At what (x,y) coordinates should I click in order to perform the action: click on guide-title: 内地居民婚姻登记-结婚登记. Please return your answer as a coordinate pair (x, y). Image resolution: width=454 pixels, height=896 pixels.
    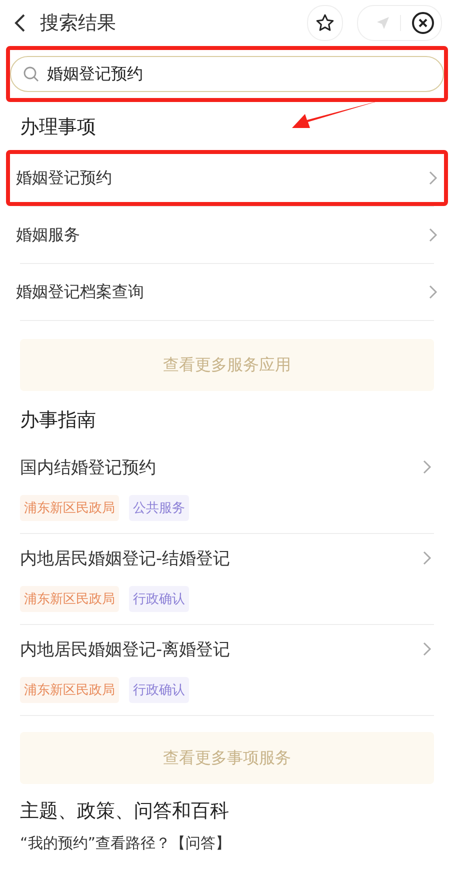
    Looking at the image, I should click on (125, 559).